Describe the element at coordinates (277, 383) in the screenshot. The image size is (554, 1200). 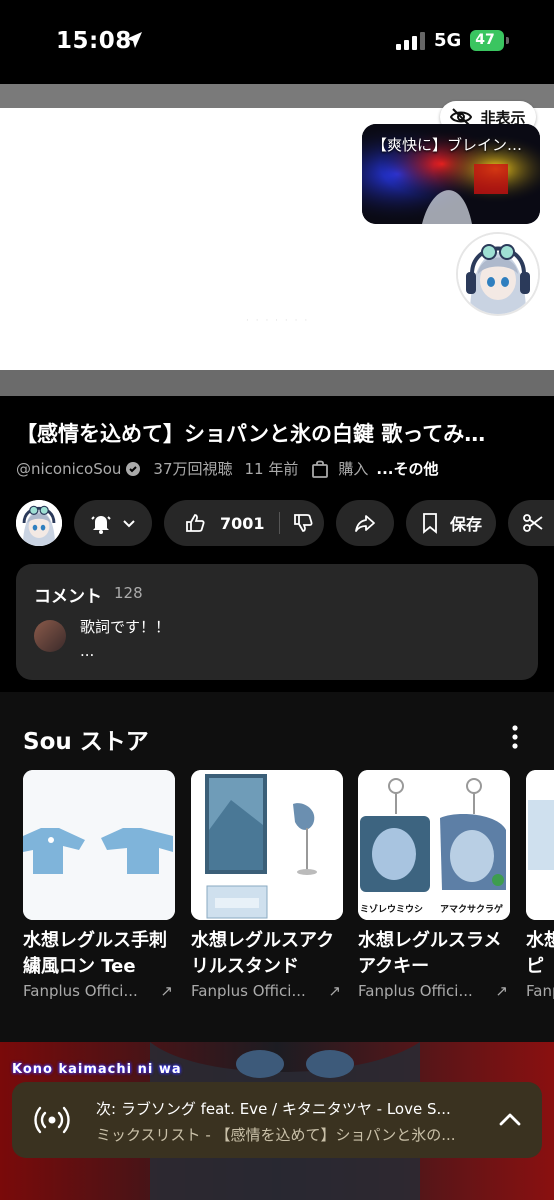
I see `player-bottom-strip` at that location.